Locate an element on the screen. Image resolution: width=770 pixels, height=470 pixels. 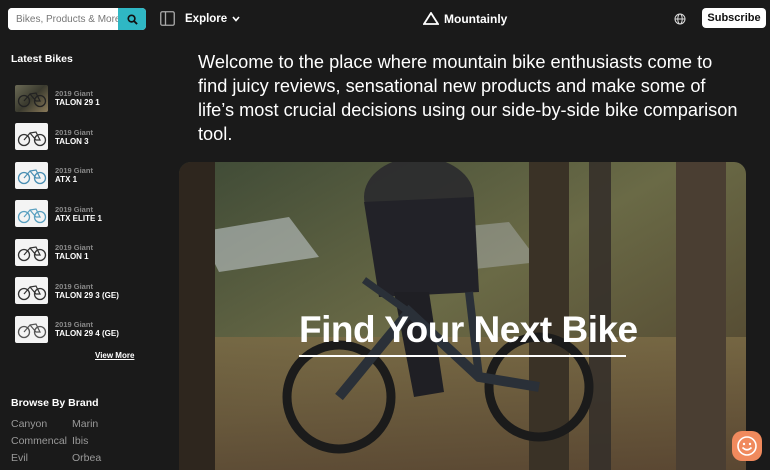
hero-title: Find Your Next Bike is located at coordinates (468, 330).